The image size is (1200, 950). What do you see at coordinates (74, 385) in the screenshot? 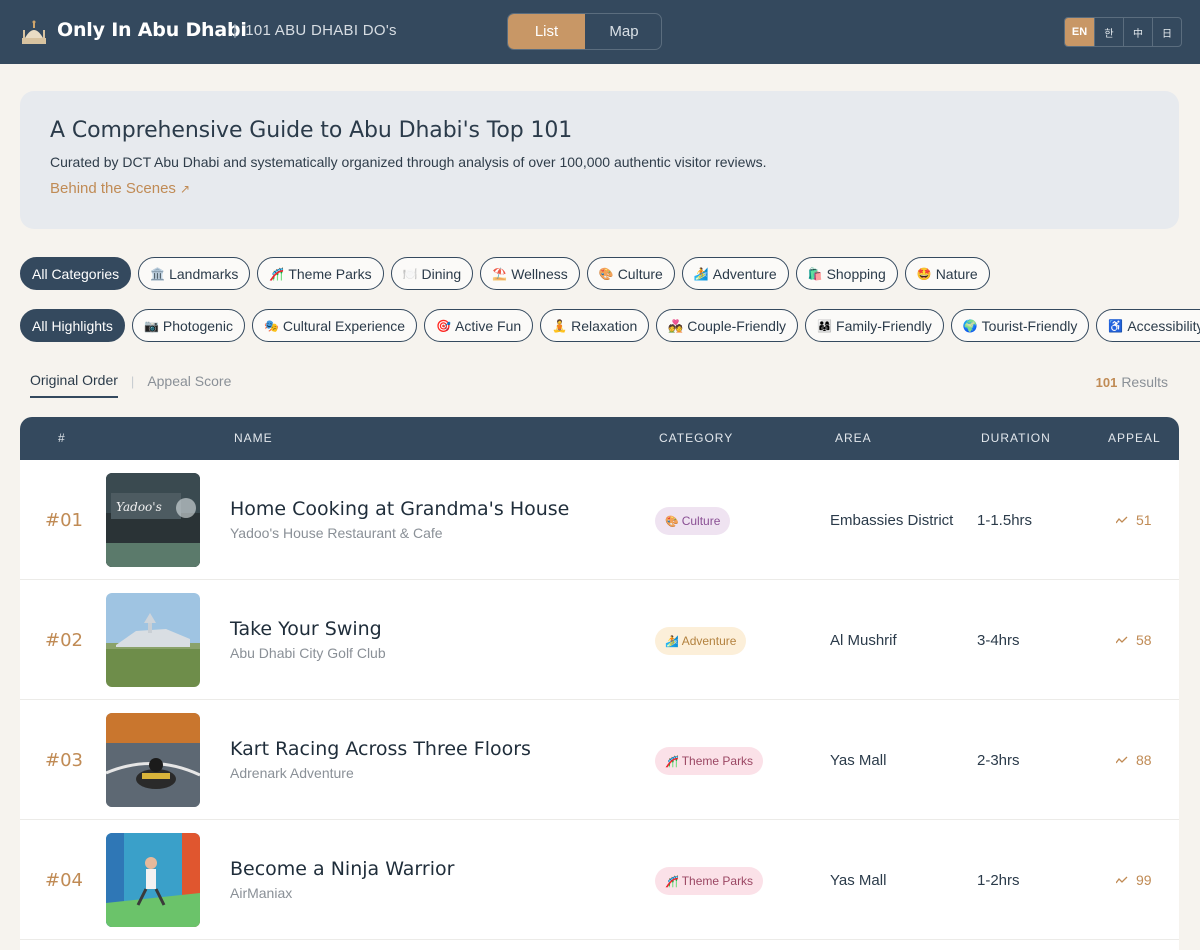
I see `sort-original-order-tab: Original Order` at bounding box center [74, 385].